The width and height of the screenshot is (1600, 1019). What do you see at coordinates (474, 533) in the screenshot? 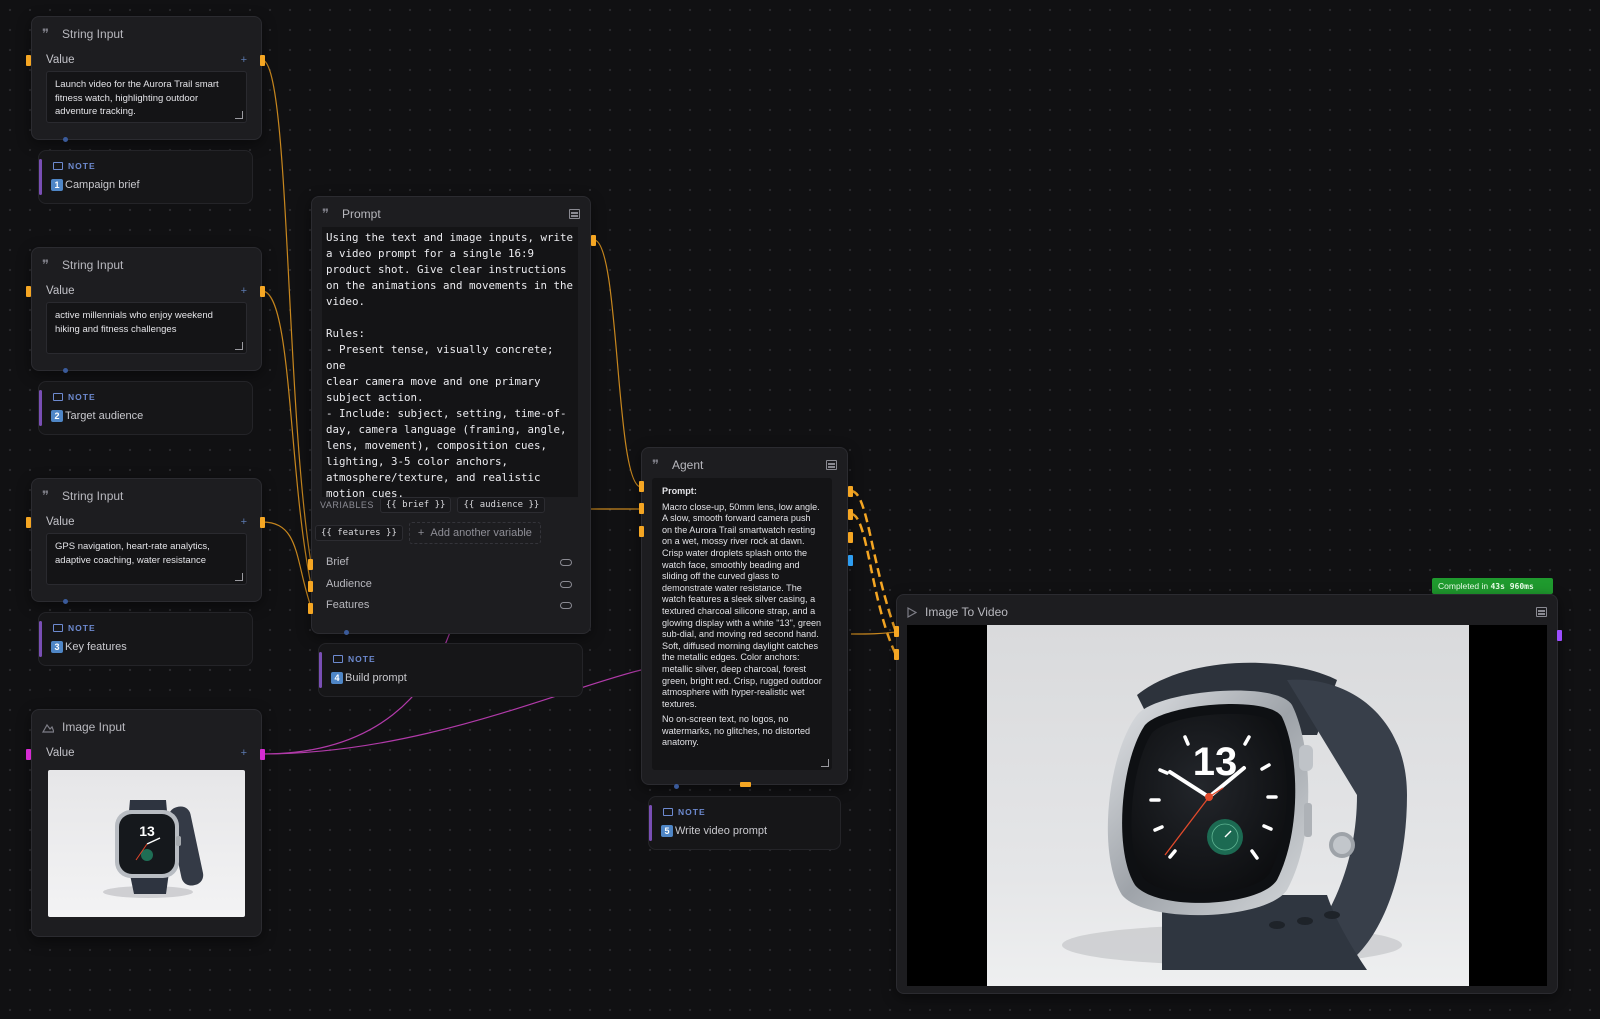
I see `add-variable-button: + Add another variable` at bounding box center [474, 533].